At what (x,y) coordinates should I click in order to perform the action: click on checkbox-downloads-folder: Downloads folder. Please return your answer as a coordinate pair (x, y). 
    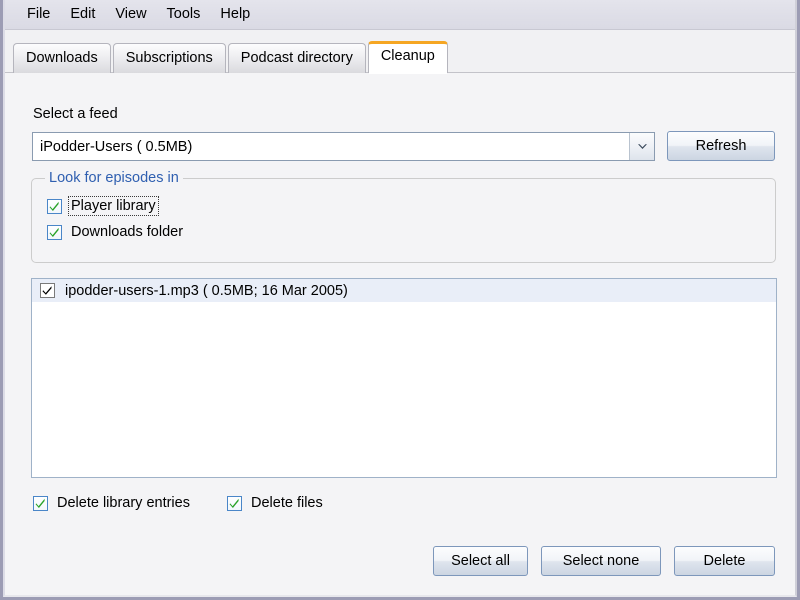
    Looking at the image, I should click on (116, 232).